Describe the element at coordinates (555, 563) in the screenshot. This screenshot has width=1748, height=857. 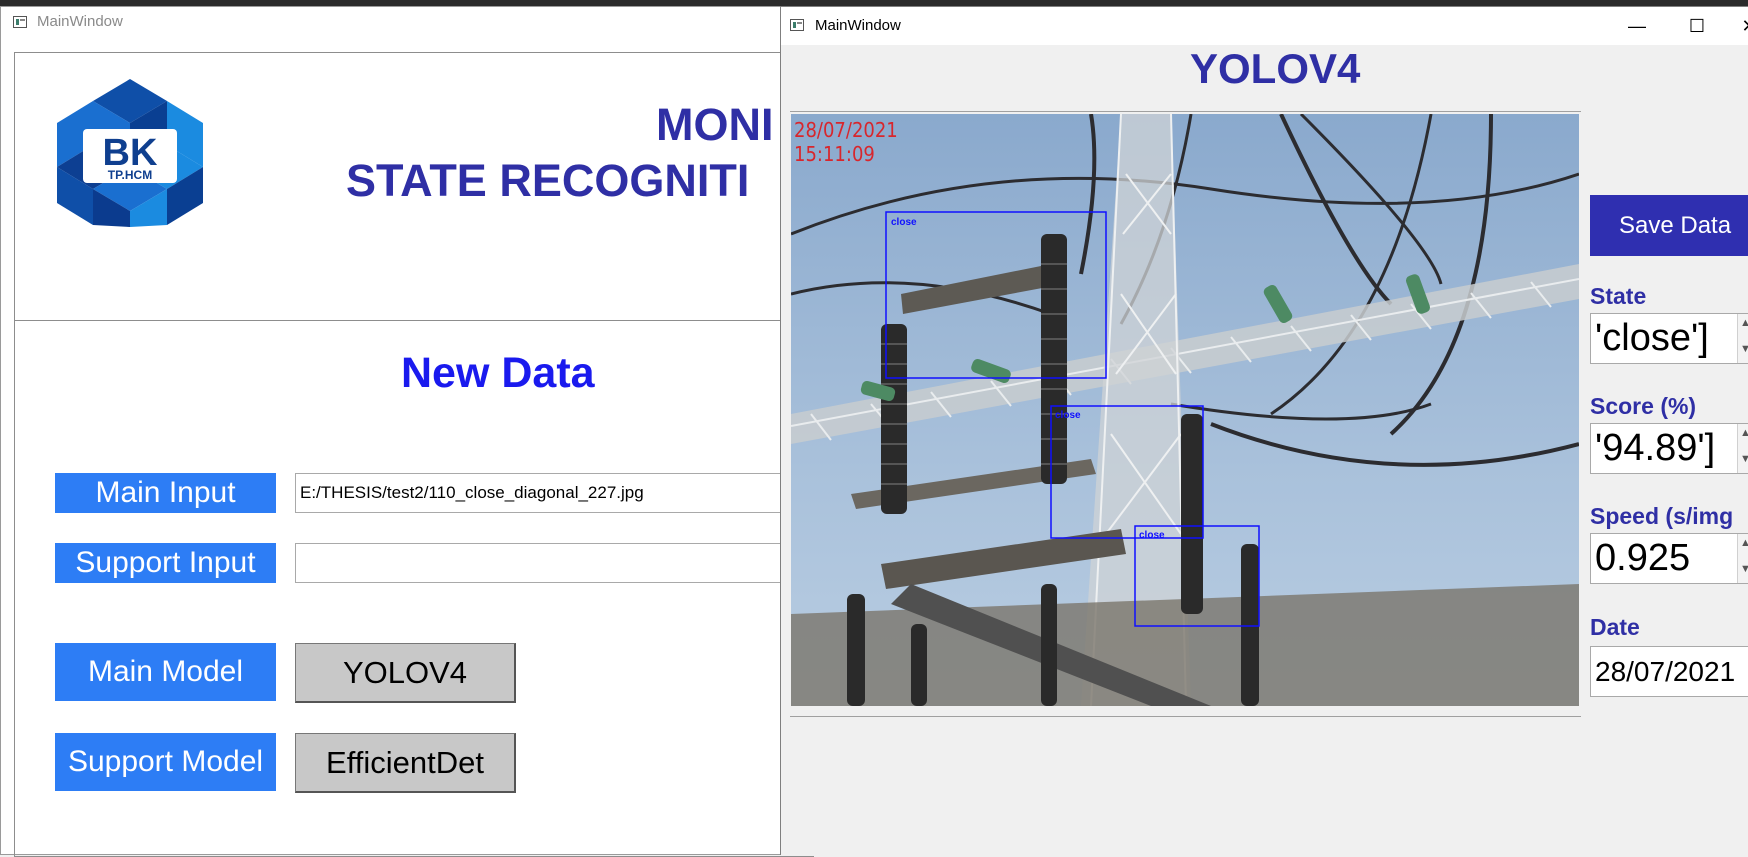
I see `support-input-field` at that location.